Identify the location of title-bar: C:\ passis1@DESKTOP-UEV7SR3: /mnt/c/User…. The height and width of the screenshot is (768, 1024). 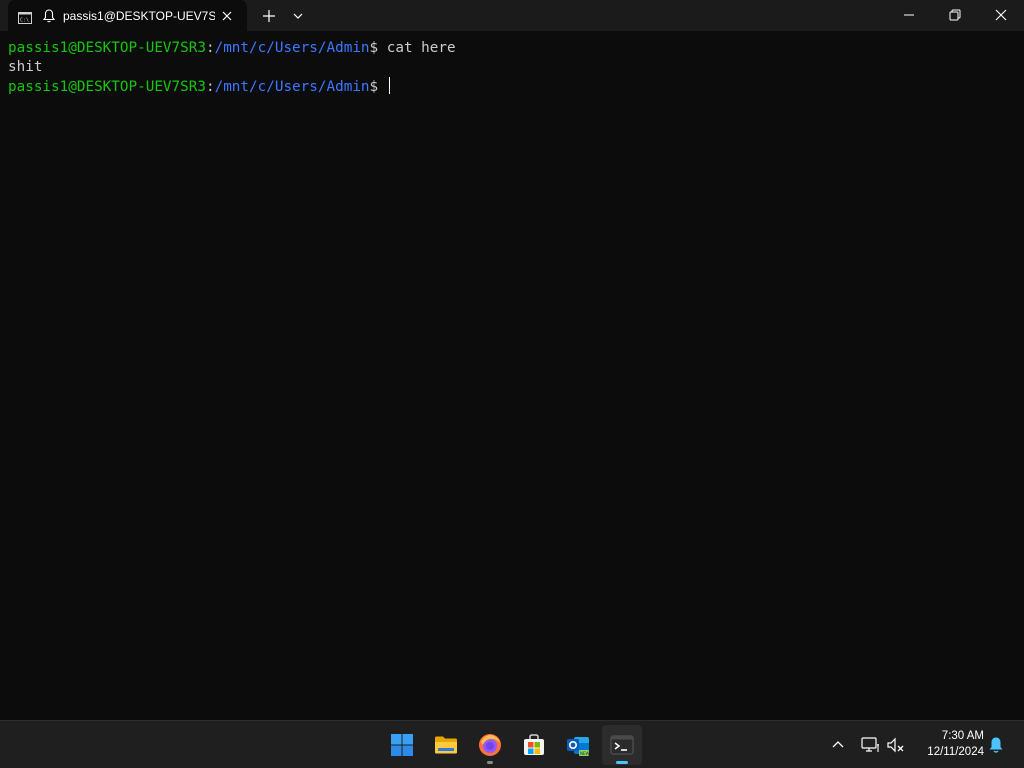
(512, 15).